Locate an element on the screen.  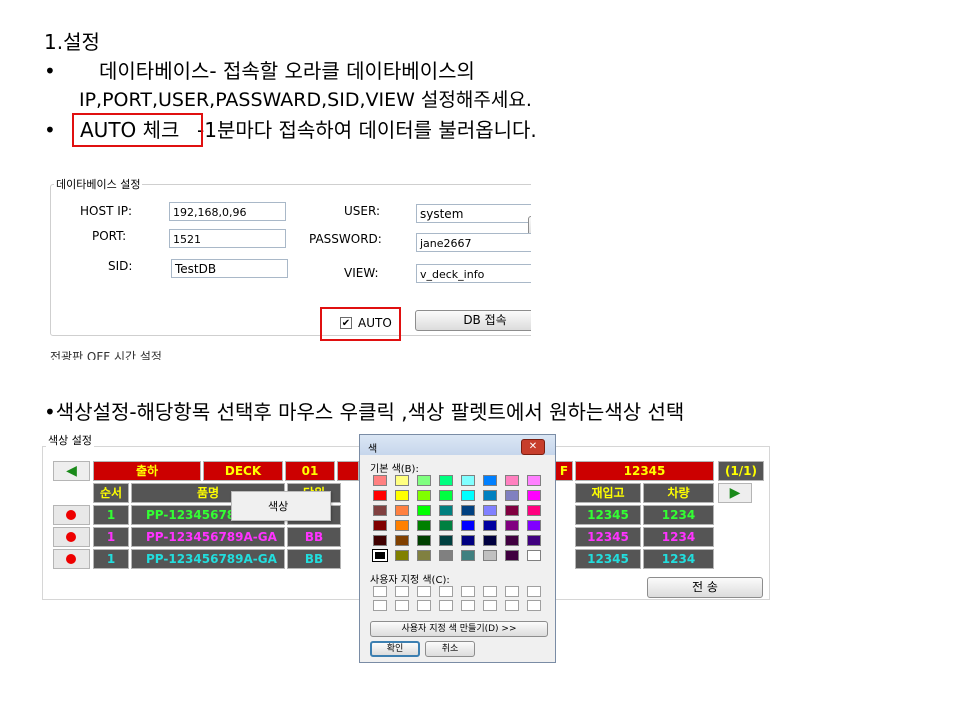
col-header-vehicle: 차량 is located at coordinates (678, 493).